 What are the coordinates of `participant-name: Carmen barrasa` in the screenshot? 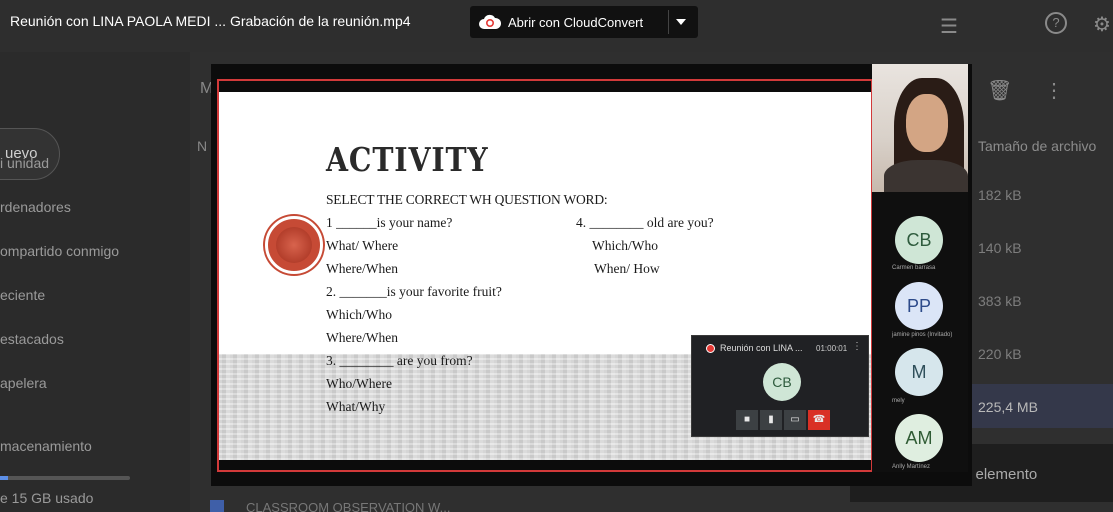 It's located at (914, 268).